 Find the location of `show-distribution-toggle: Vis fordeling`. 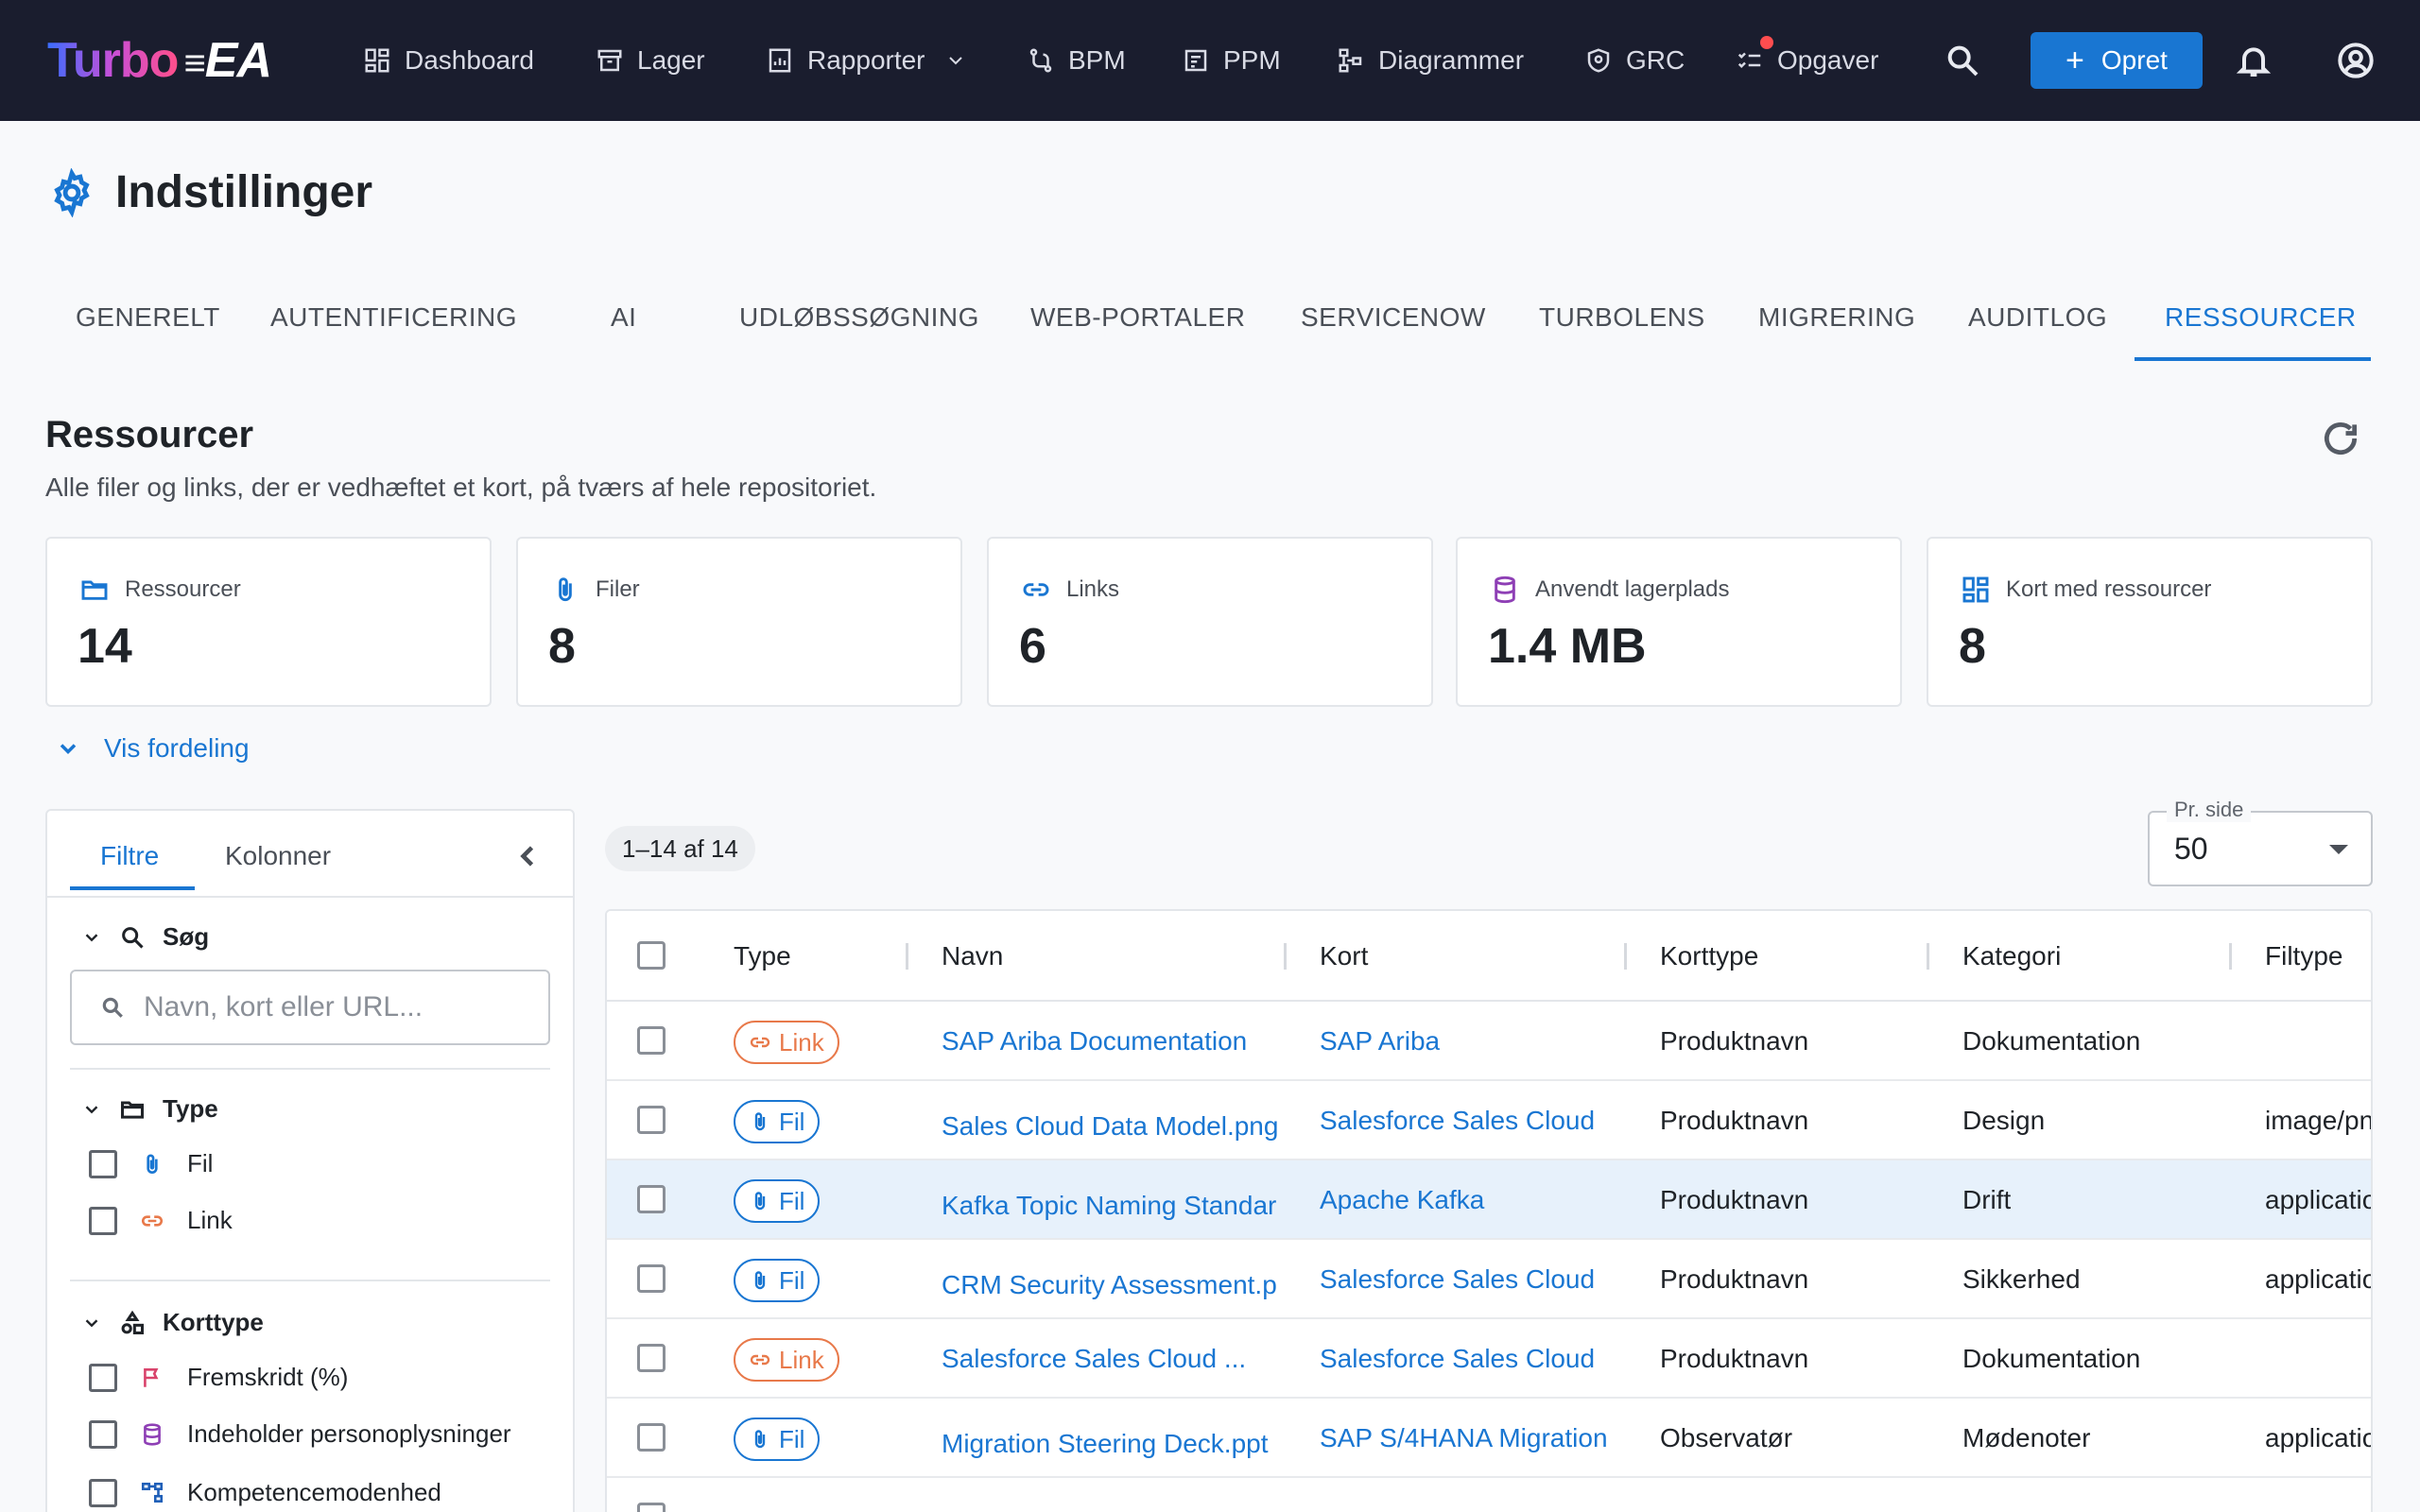

show-distribution-toggle: Vis fordeling is located at coordinates (153, 748).